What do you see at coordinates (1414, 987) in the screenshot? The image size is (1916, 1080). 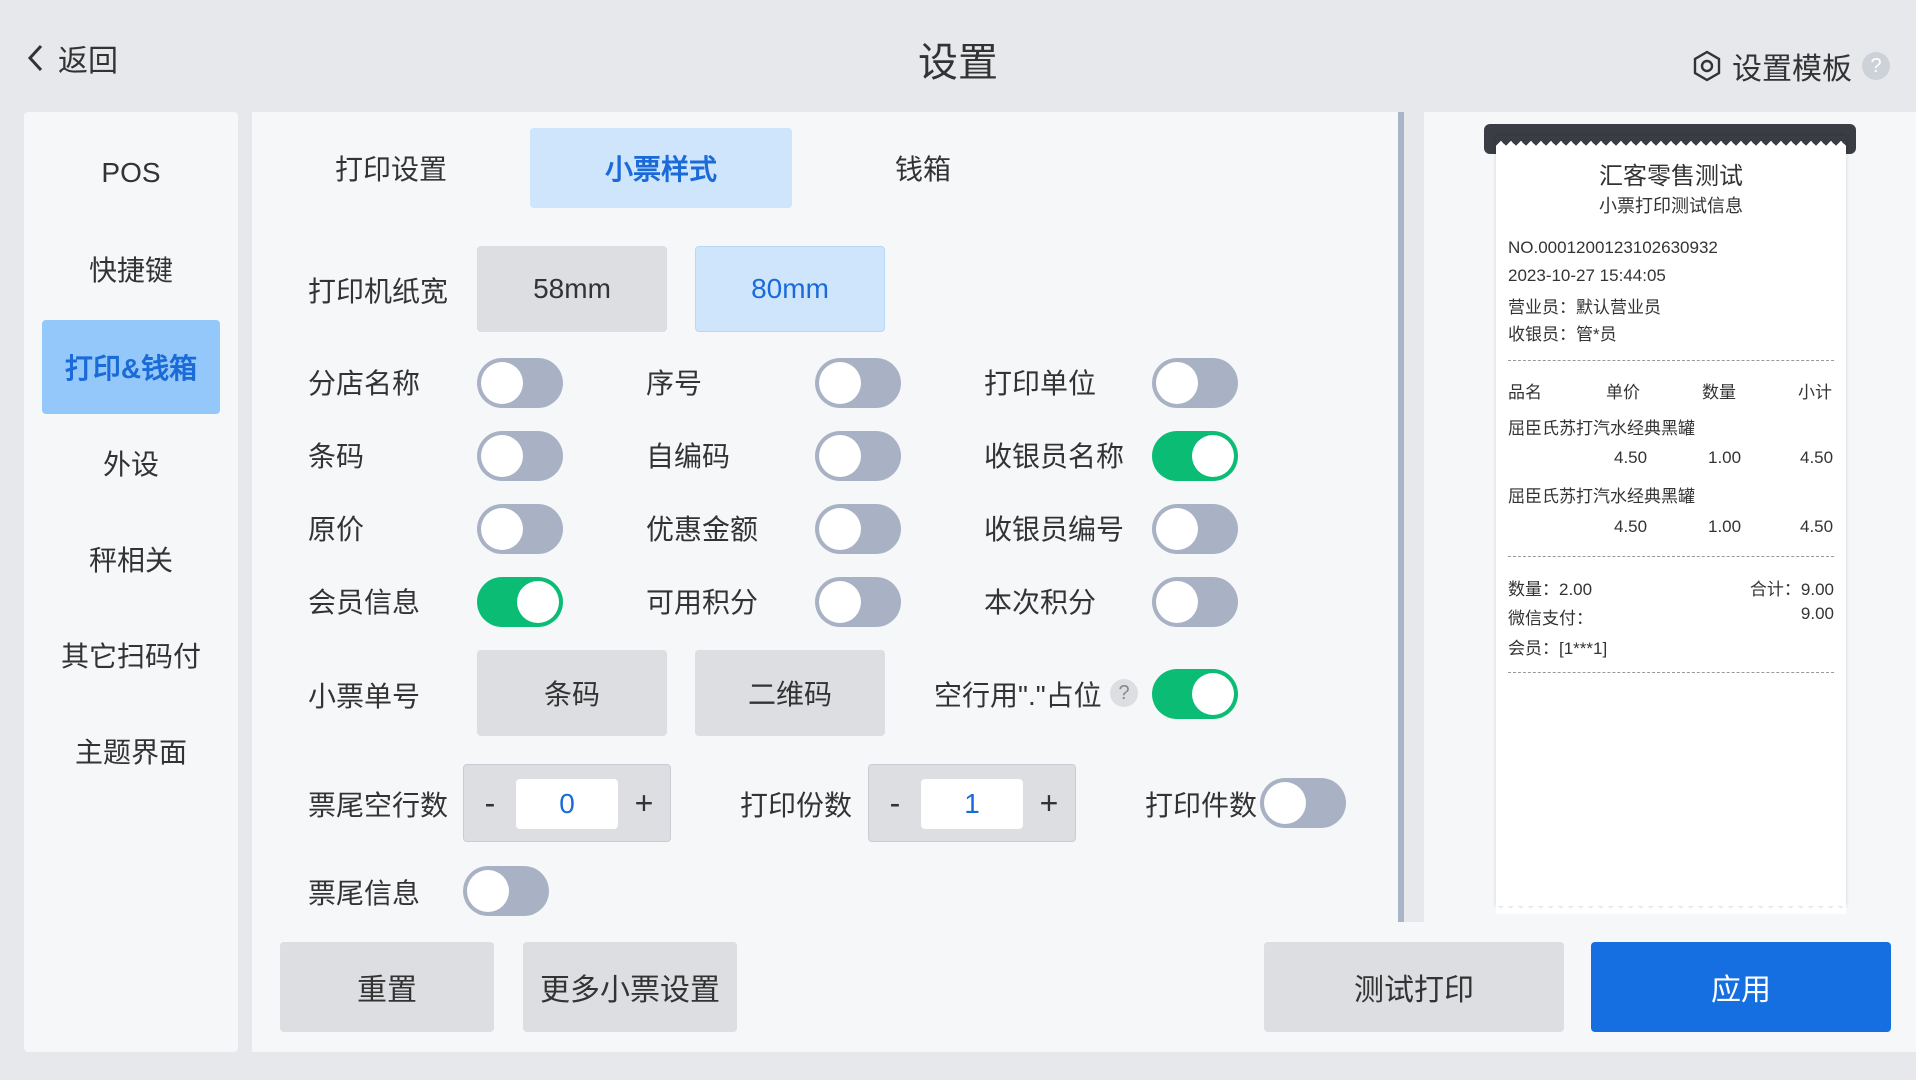 I see `test-print-button: 测试打印` at bounding box center [1414, 987].